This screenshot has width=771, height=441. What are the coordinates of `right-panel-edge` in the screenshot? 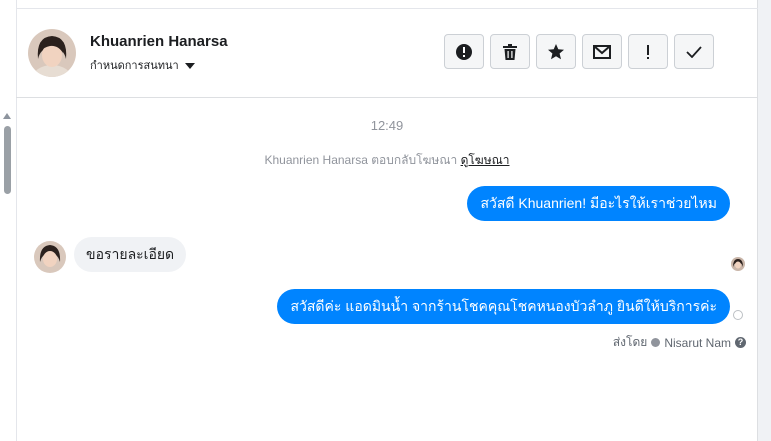 It's located at (764, 220).